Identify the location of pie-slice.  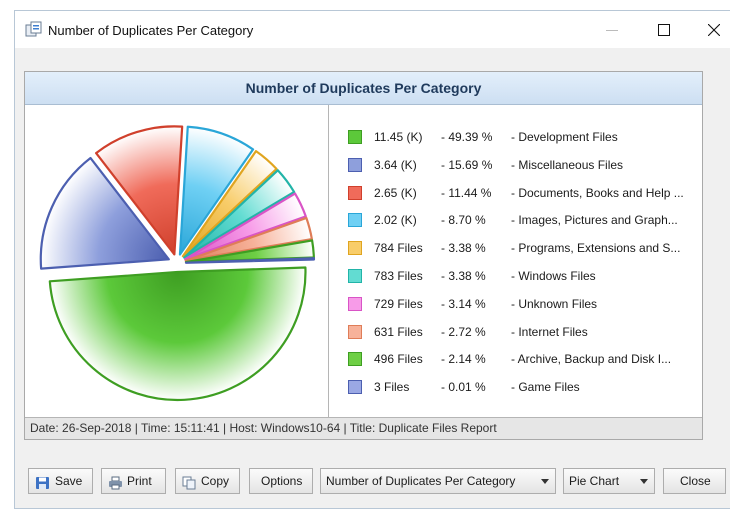
(177, 334).